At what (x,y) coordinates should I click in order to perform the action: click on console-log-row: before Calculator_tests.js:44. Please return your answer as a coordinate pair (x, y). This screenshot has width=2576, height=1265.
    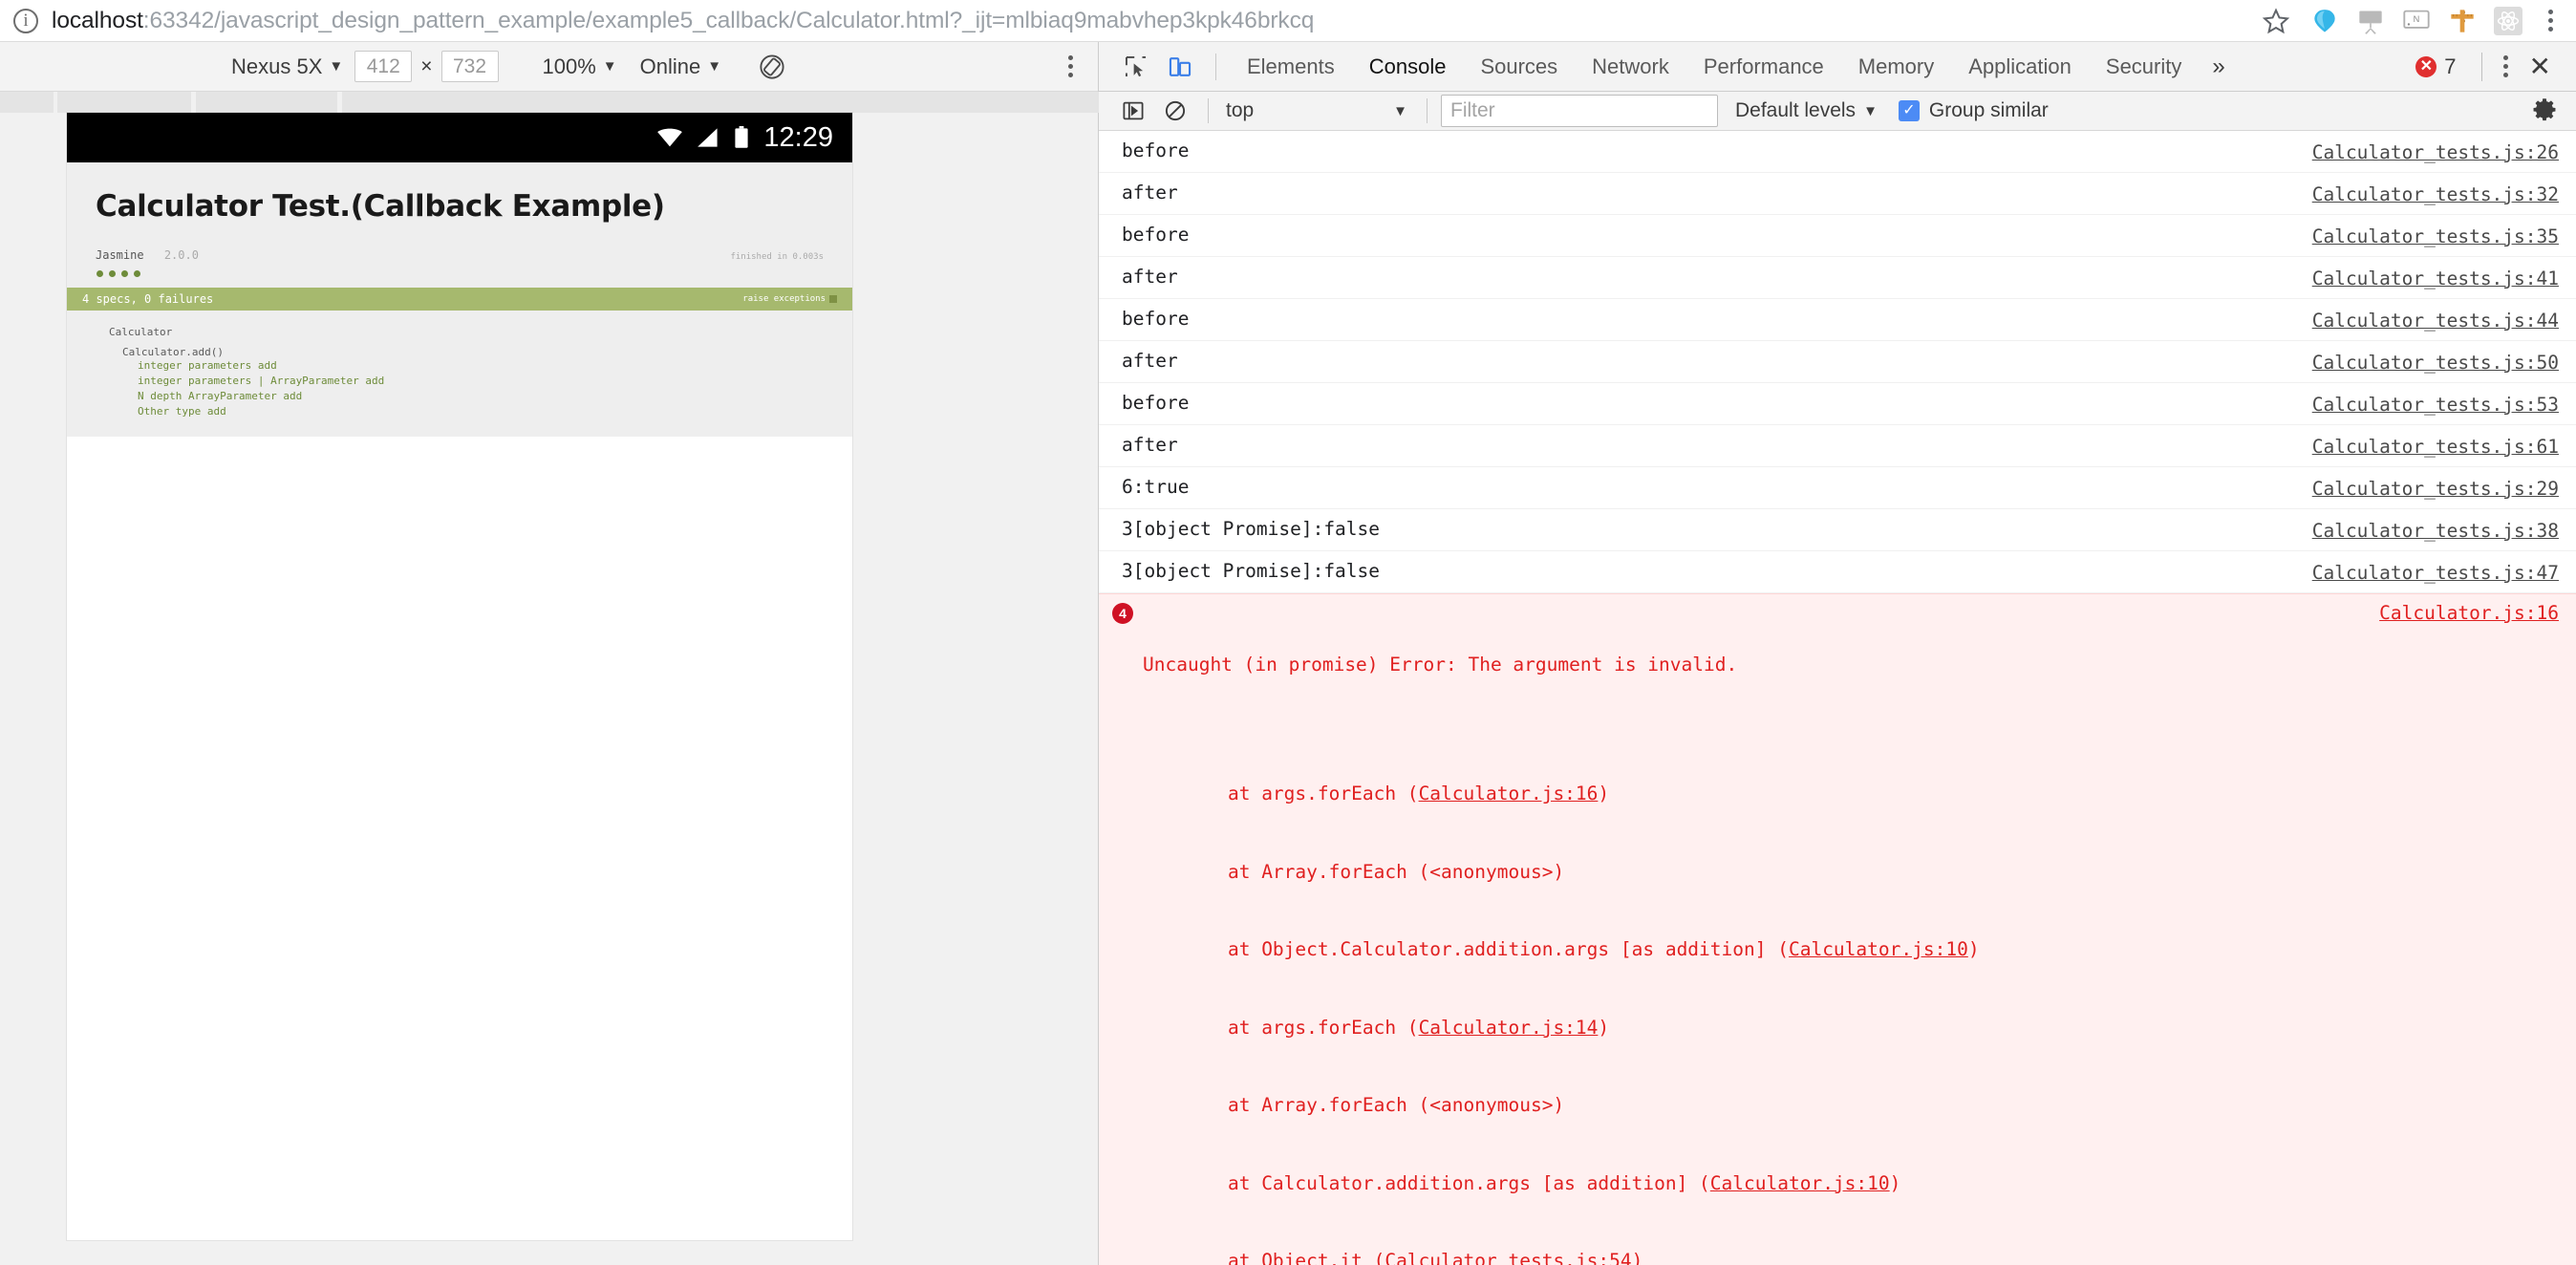
    Looking at the image, I should click on (1837, 320).